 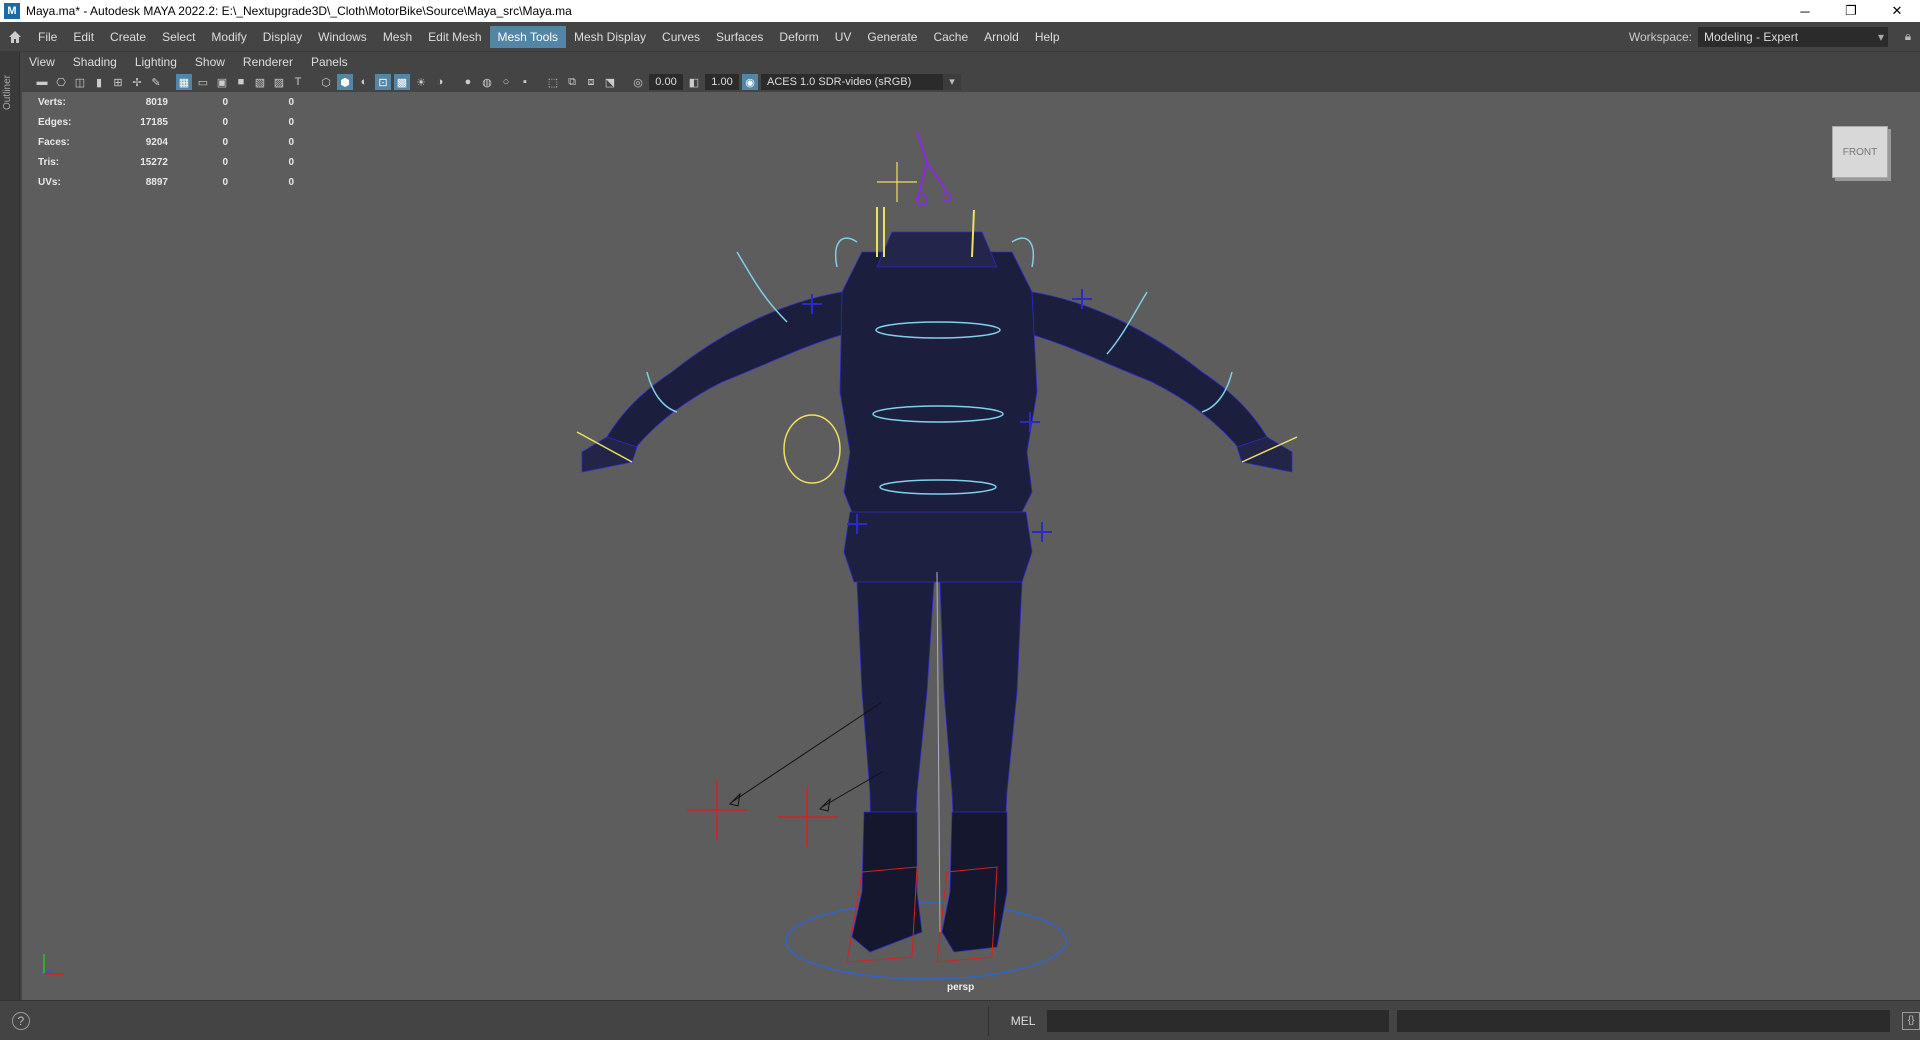 I want to click on panel-menu-shading: Shading, so click(x=95, y=62).